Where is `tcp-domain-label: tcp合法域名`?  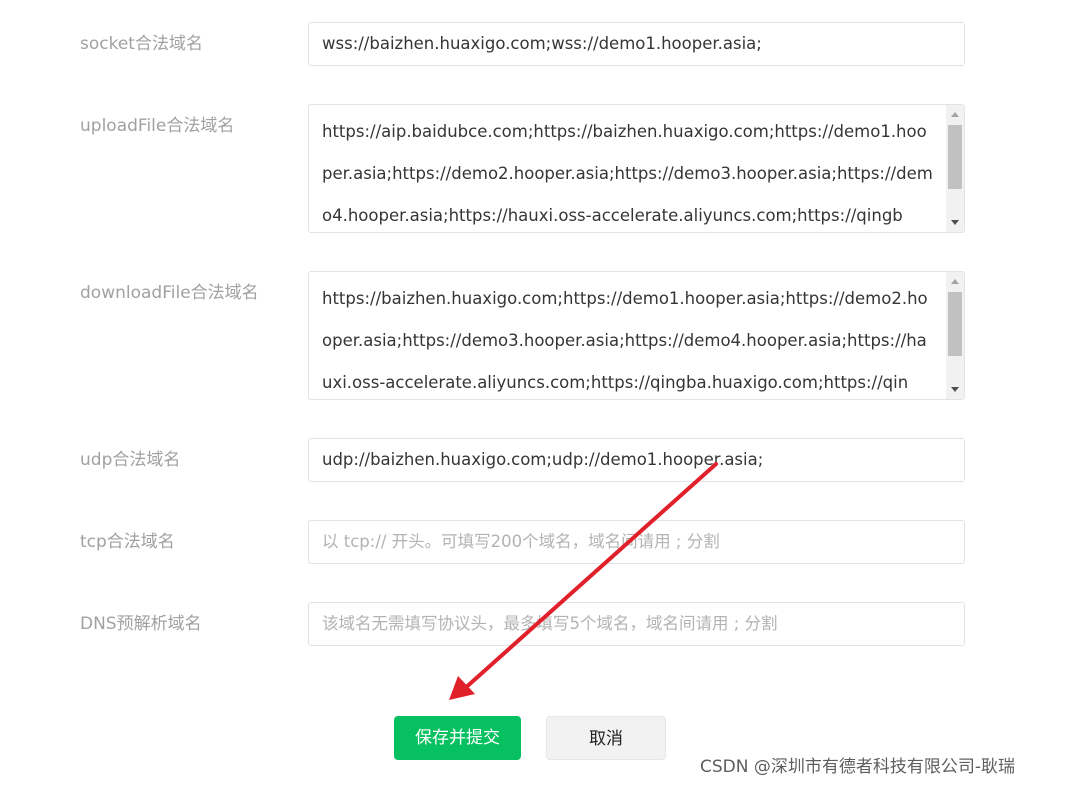 tcp-domain-label: tcp合法域名 is located at coordinates (127, 542).